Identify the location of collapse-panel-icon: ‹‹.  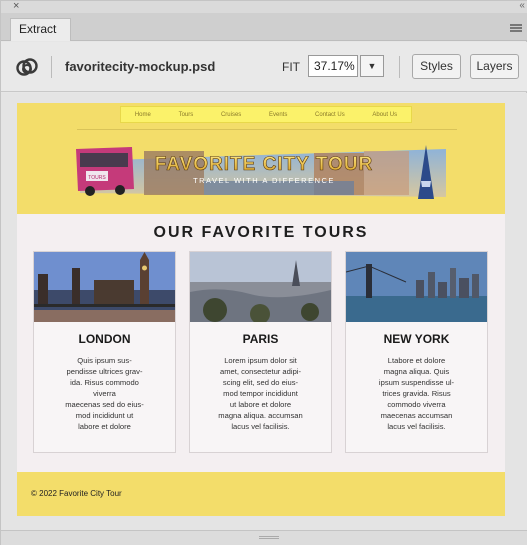
(522, 6).